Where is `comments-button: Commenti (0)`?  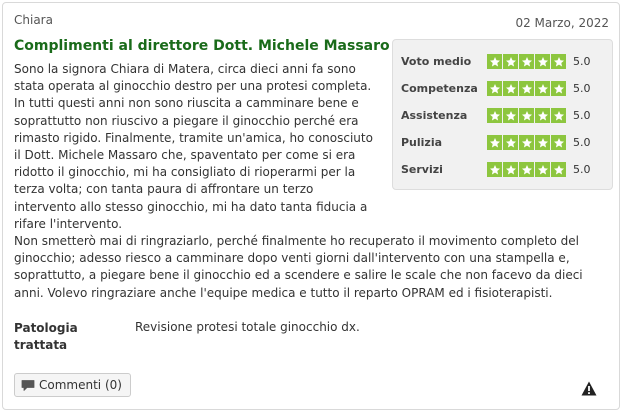 comments-button: Commenti (0) is located at coordinates (72, 385).